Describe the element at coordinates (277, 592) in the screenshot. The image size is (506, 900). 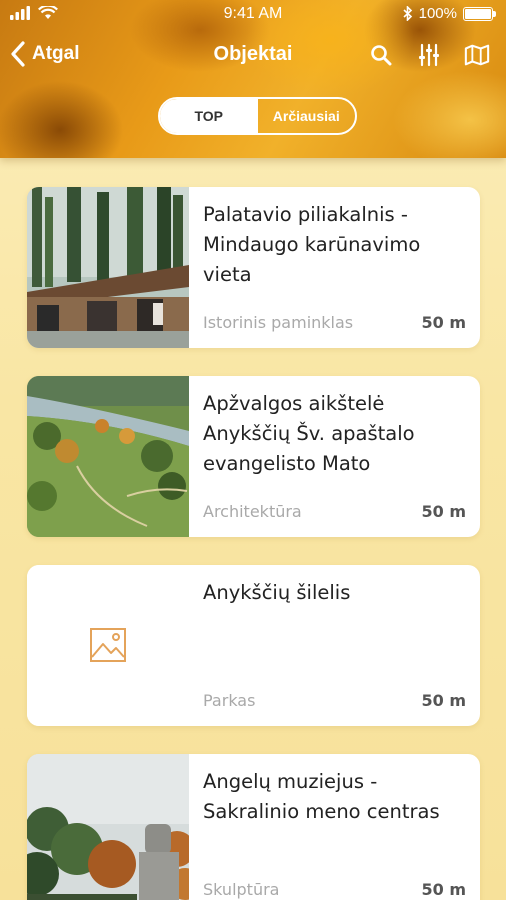
I see `item-title: Anykščių šilelis` at that location.